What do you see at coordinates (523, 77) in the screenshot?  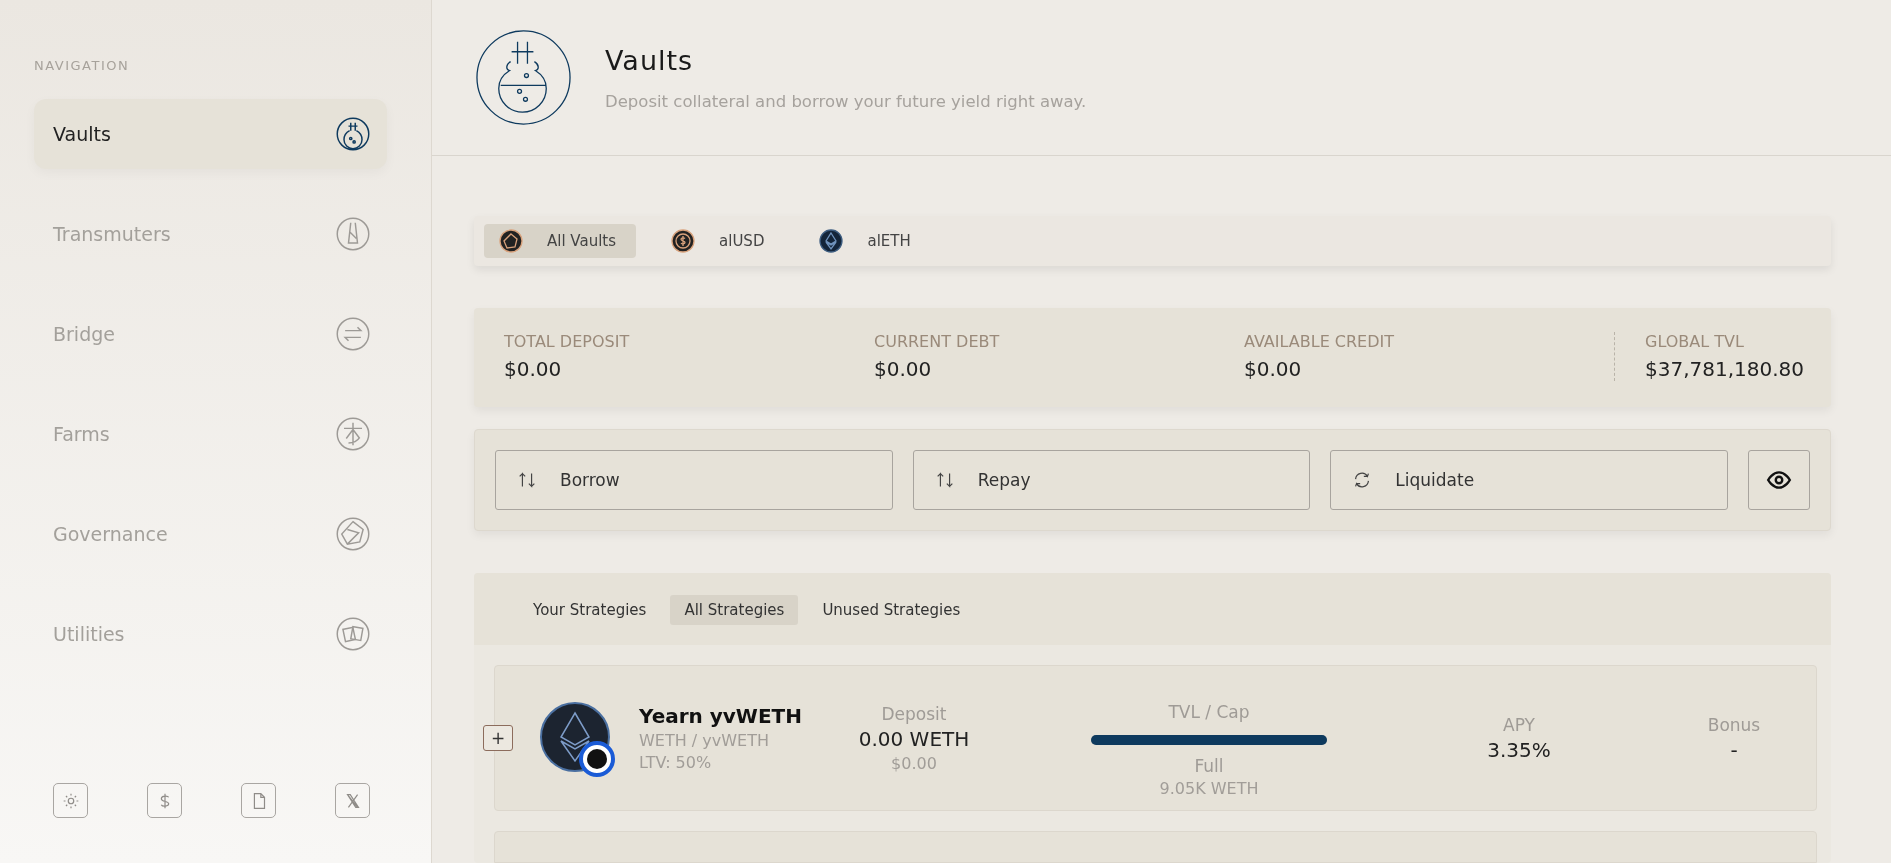 I see `flask-logo-icon` at bounding box center [523, 77].